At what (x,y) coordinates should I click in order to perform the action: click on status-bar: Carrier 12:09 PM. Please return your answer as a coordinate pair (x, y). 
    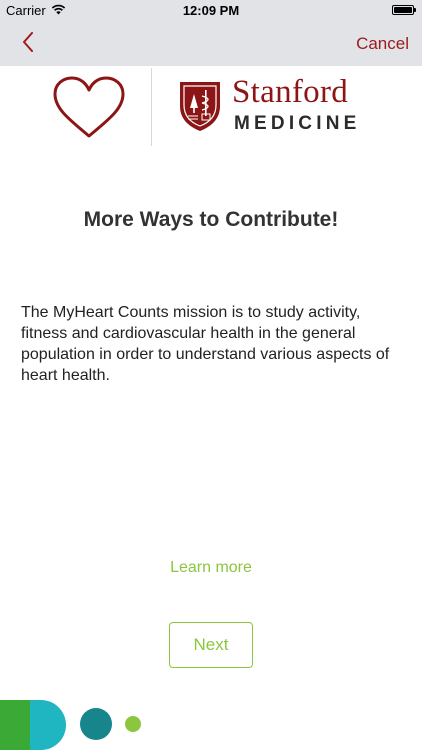
    Looking at the image, I should click on (211, 11).